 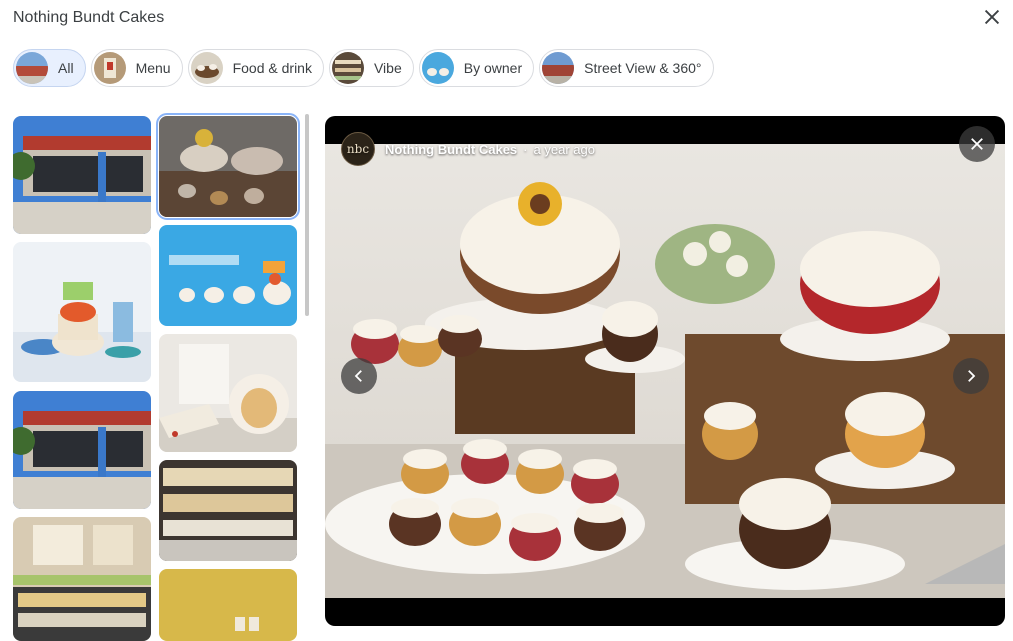 What do you see at coordinates (272, 68) in the screenshot?
I see `chip-label: Food & drink` at bounding box center [272, 68].